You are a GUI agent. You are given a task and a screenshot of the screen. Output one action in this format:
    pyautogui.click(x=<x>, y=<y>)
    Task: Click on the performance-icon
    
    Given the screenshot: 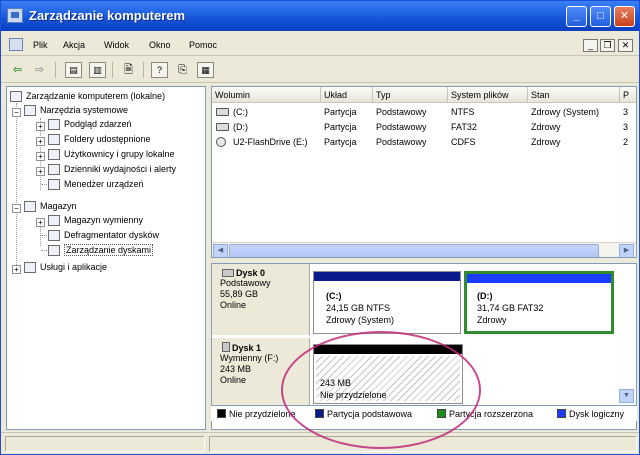 What is the action you would take?
    pyautogui.click(x=54, y=169)
    